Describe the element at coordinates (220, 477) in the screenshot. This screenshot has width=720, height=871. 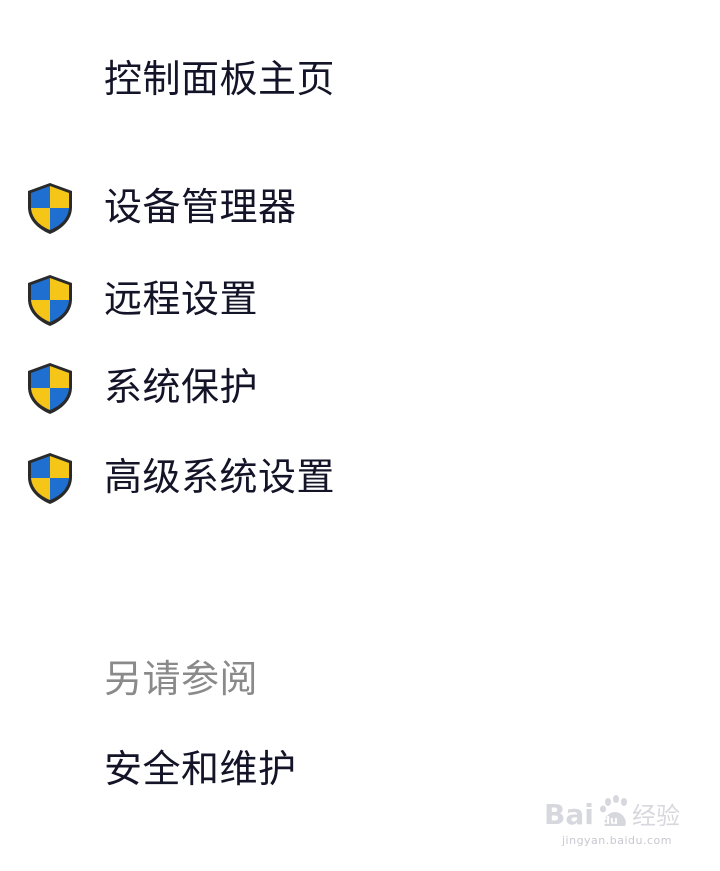
I see `task-label: 高级系统设置` at that location.